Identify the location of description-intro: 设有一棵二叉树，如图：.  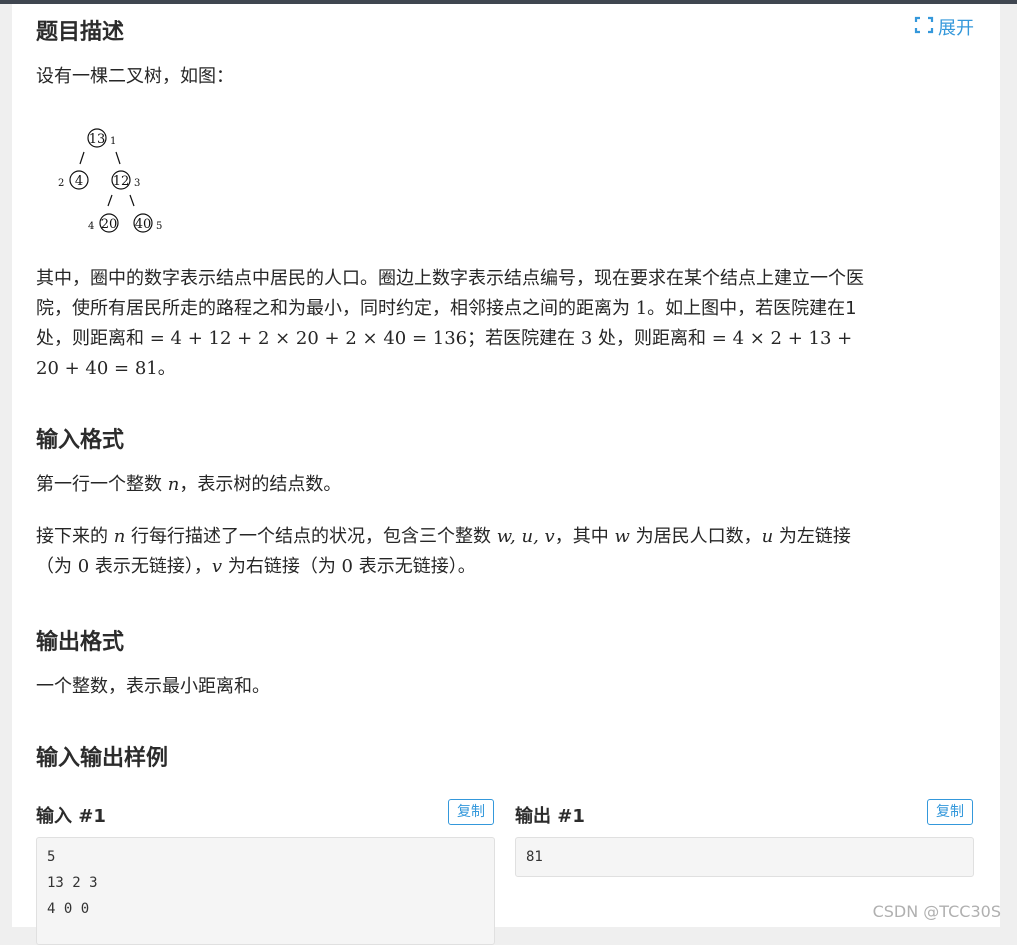
(135, 76).